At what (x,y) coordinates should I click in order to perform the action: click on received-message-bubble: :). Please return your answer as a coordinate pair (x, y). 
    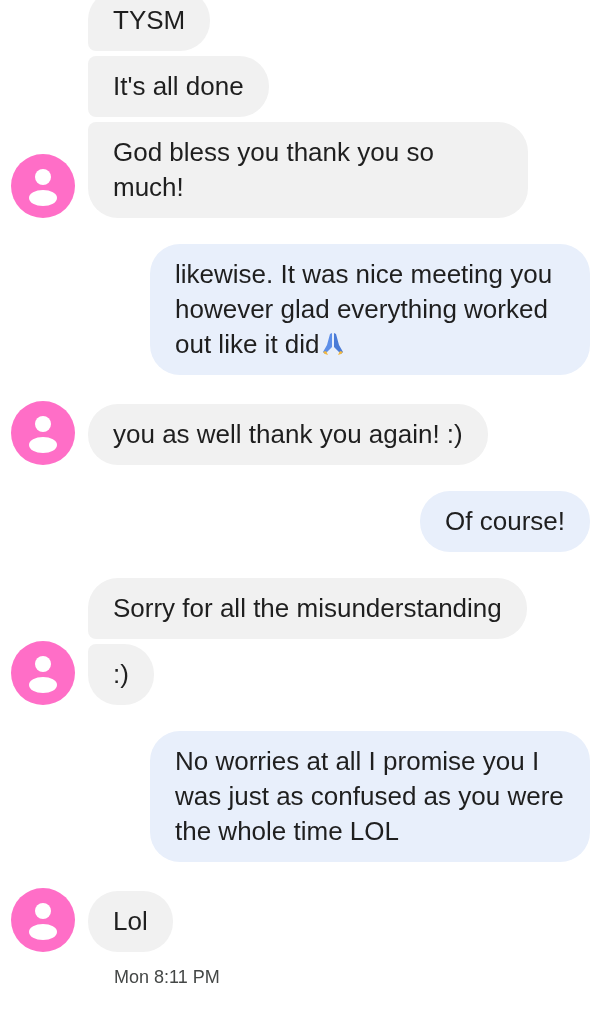
    Looking at the image, I should click on (121, 674).